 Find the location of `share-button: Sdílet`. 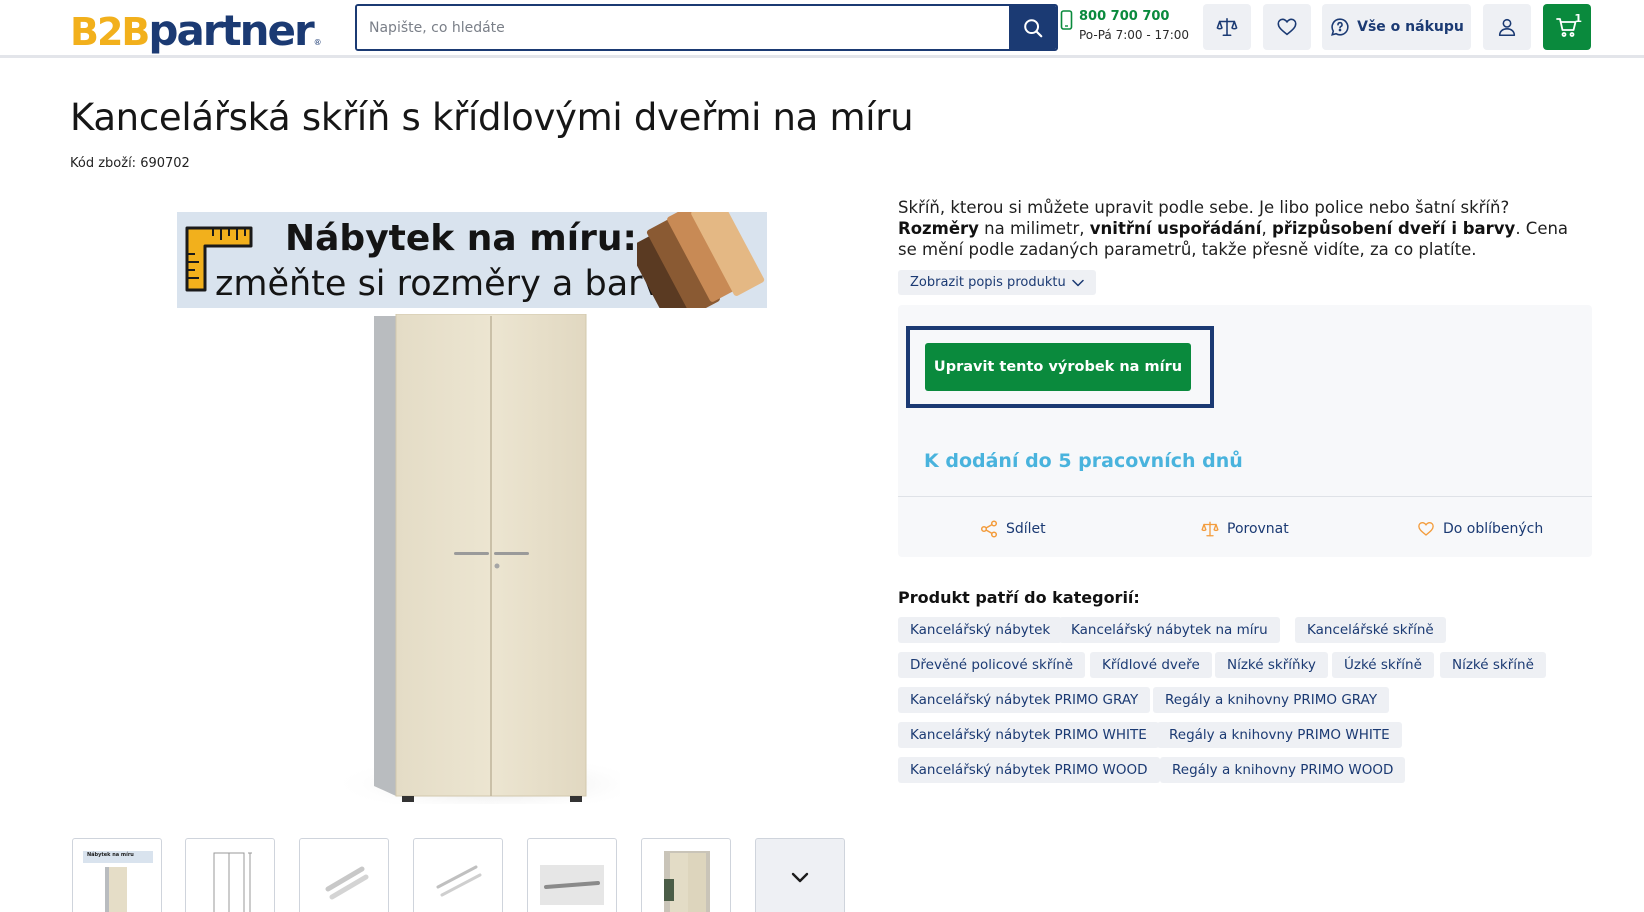

share-button: Sdílet is located at coordinates (1013, 529).